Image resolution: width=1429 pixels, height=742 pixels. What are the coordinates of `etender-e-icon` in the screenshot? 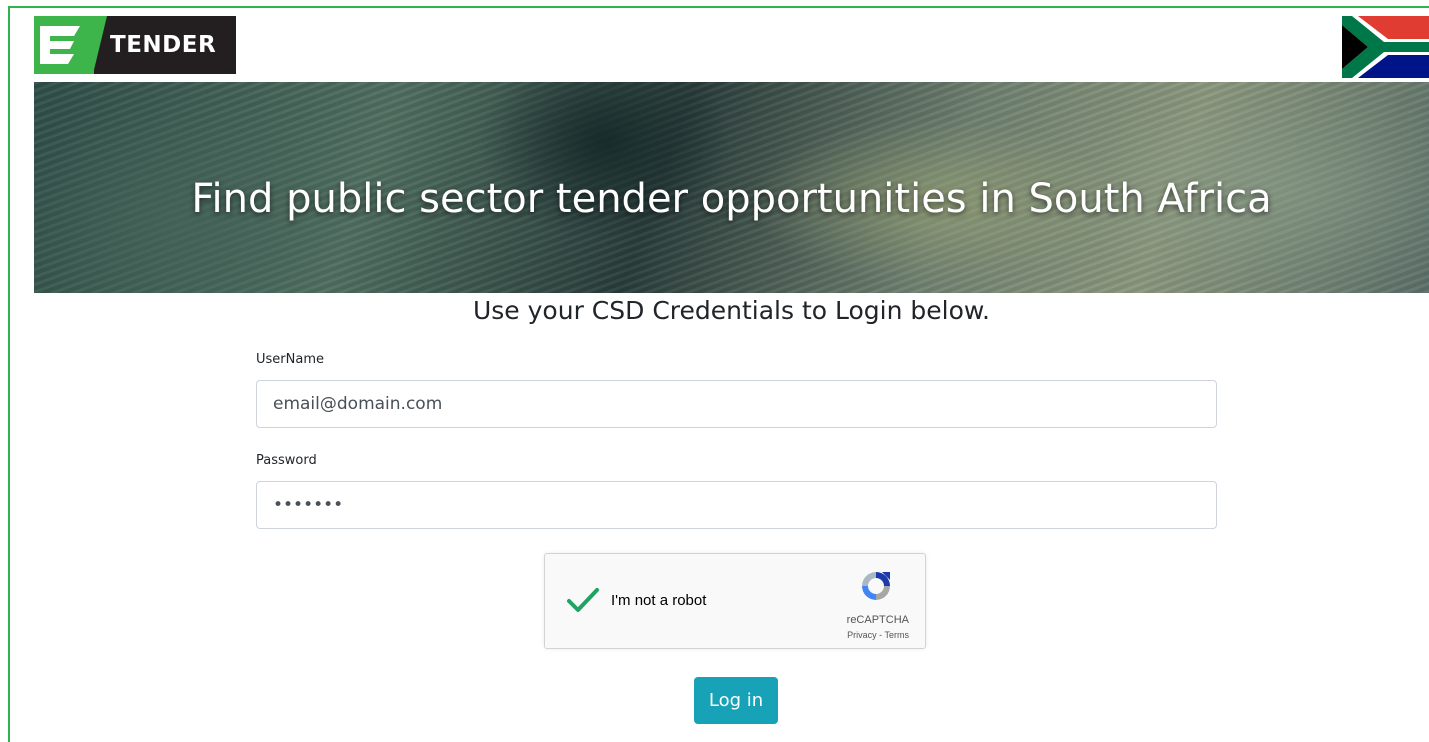 It's located at (64, 45).